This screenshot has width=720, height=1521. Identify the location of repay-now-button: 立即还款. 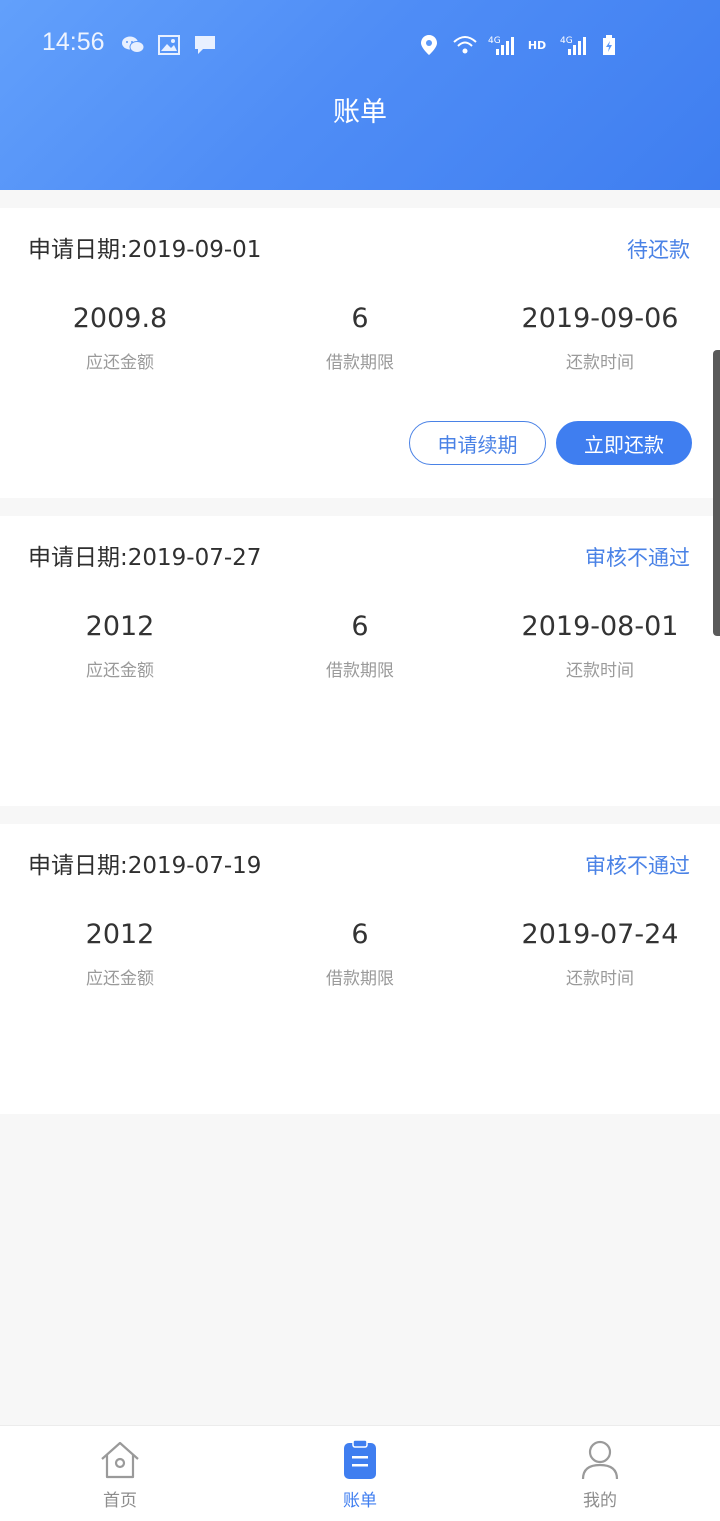
(624, 443).